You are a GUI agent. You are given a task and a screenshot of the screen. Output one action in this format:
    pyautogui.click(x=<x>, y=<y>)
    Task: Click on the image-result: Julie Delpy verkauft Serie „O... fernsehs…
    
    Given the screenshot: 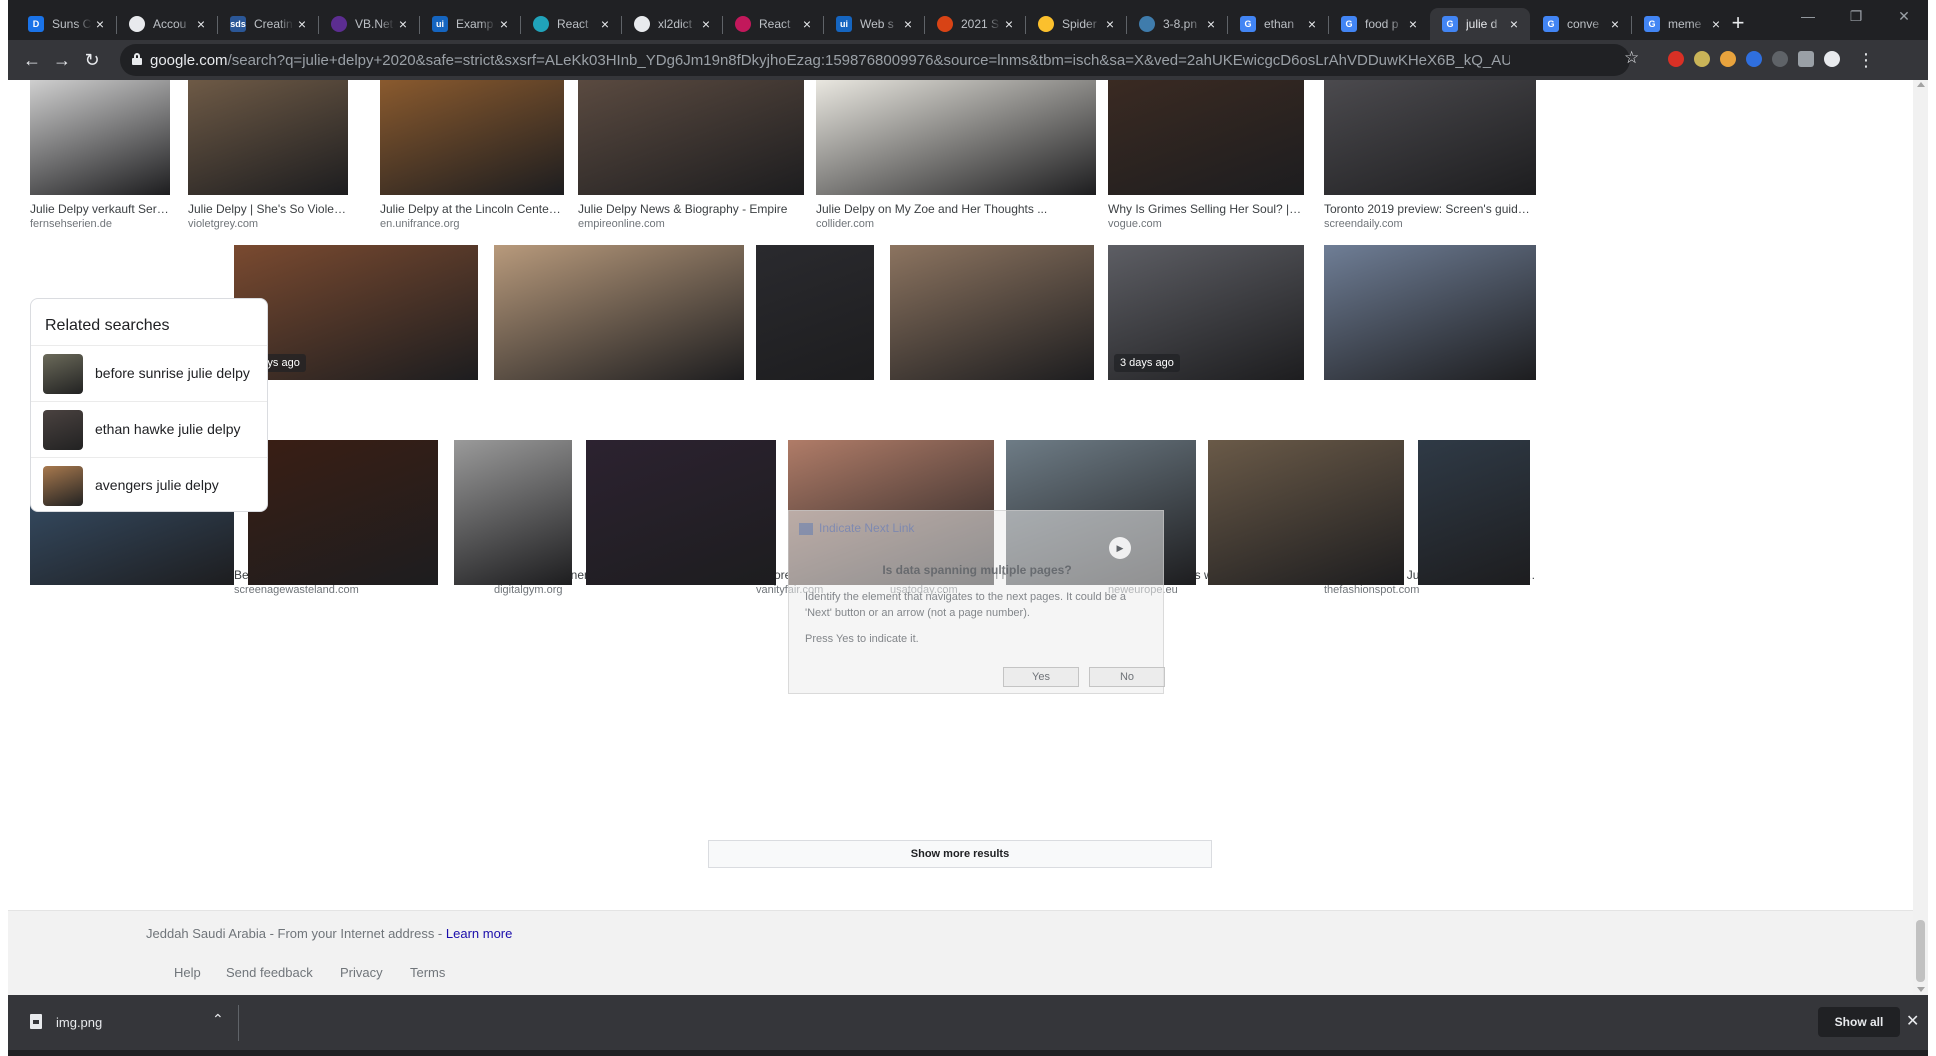 What is the action you would take?
    pyautogui.click(x=100, y=157)
    